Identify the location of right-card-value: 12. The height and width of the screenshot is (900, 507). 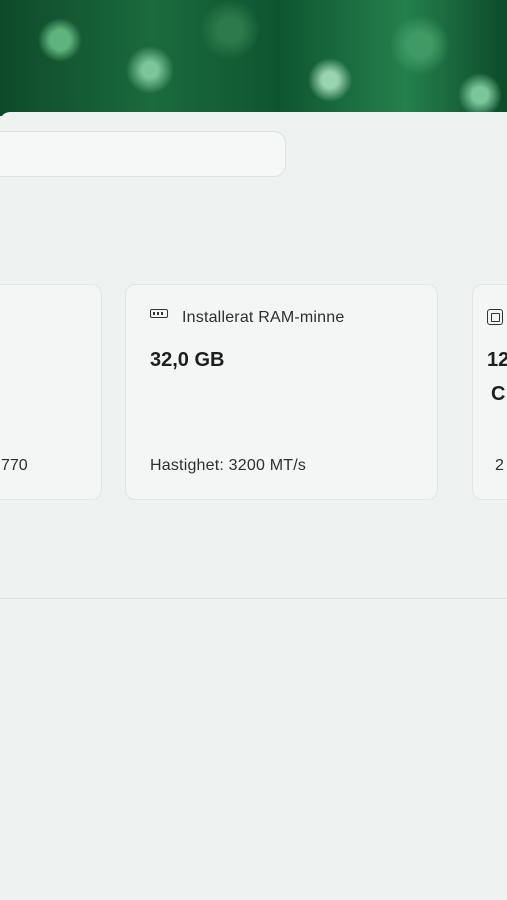
(497, 360).